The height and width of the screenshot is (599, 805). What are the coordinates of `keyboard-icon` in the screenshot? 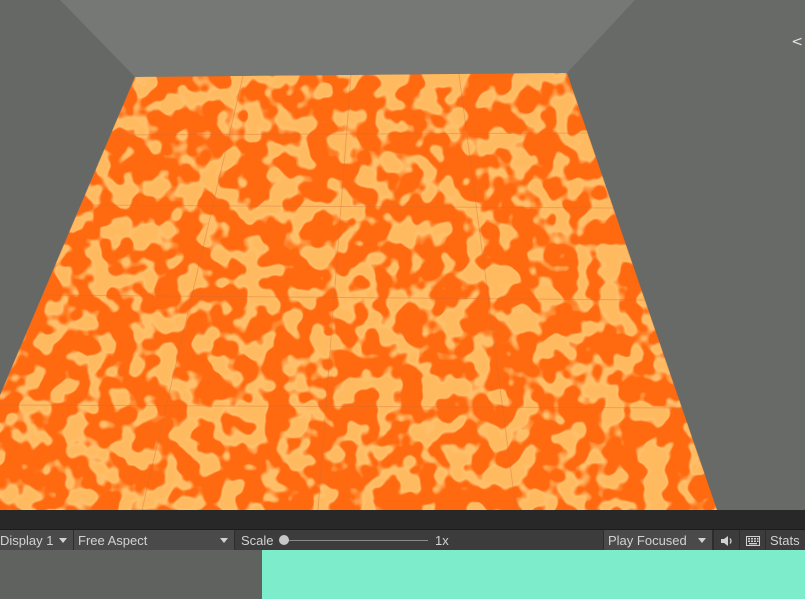 It's located at (752, 540).